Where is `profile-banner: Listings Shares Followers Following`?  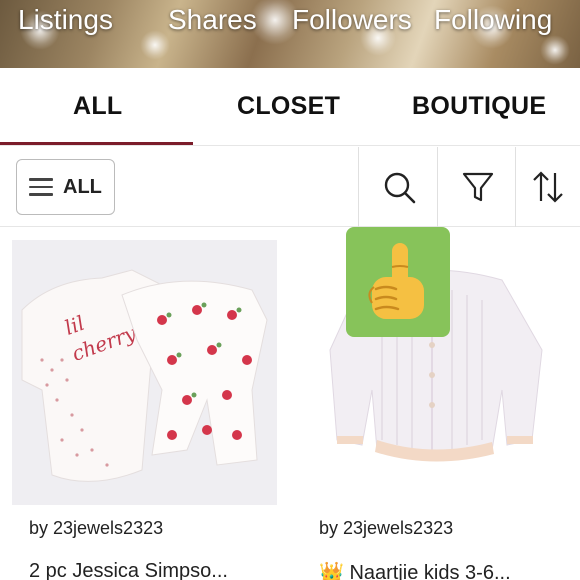 profile-banner: Listings Shares Followers Following is located at coordinates (290, 34).